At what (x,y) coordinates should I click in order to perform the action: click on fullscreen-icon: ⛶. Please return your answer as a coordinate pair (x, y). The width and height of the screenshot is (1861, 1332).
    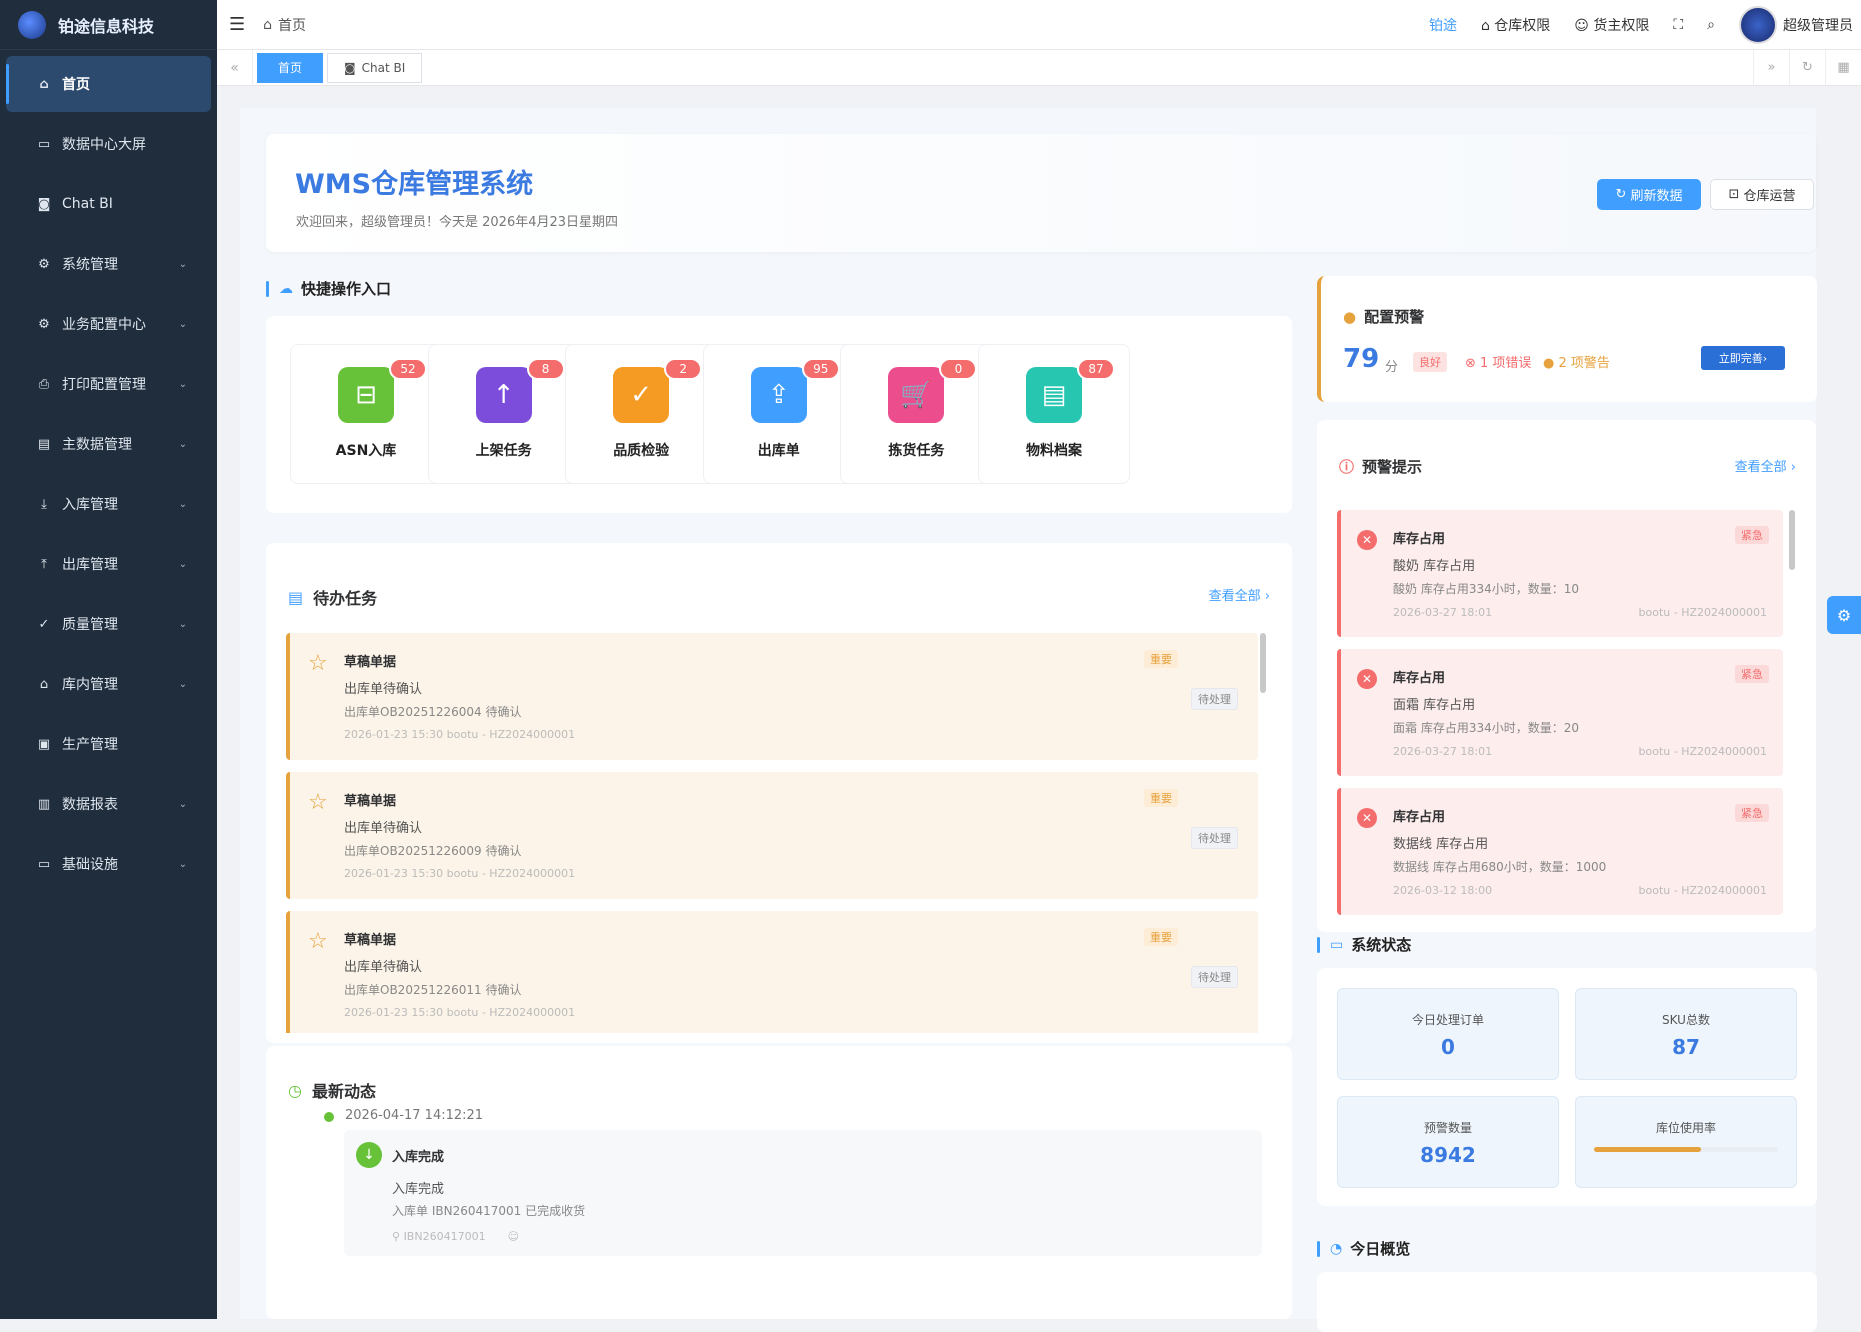
    Looking at the image, I should click on (1678, 25).